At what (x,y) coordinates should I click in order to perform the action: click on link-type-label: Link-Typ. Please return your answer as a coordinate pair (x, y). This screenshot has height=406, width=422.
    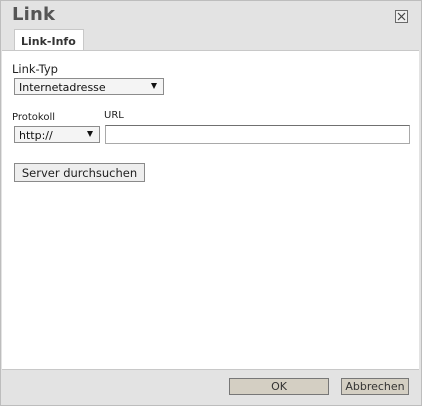
    Looking at the image, I should click on (35, 69).